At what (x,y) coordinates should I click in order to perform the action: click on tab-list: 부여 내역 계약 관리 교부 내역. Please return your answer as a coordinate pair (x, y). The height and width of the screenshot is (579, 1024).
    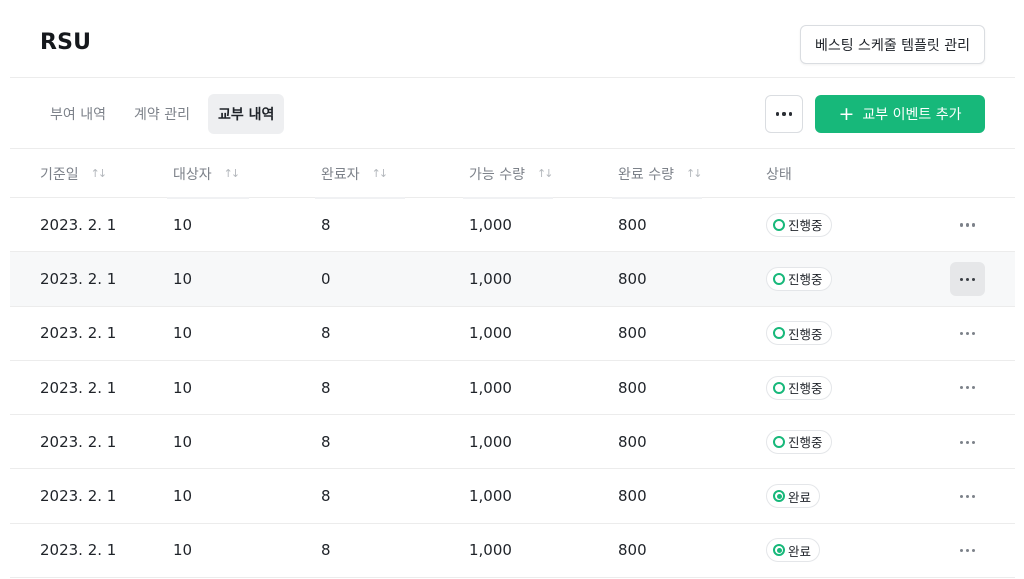
    Looking at the image, I should click on (162, 114).